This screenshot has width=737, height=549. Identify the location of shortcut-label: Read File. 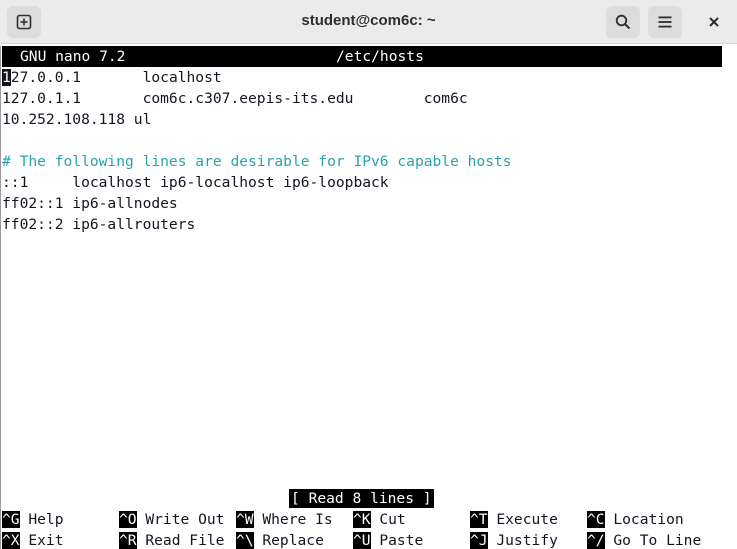
(180, 540).